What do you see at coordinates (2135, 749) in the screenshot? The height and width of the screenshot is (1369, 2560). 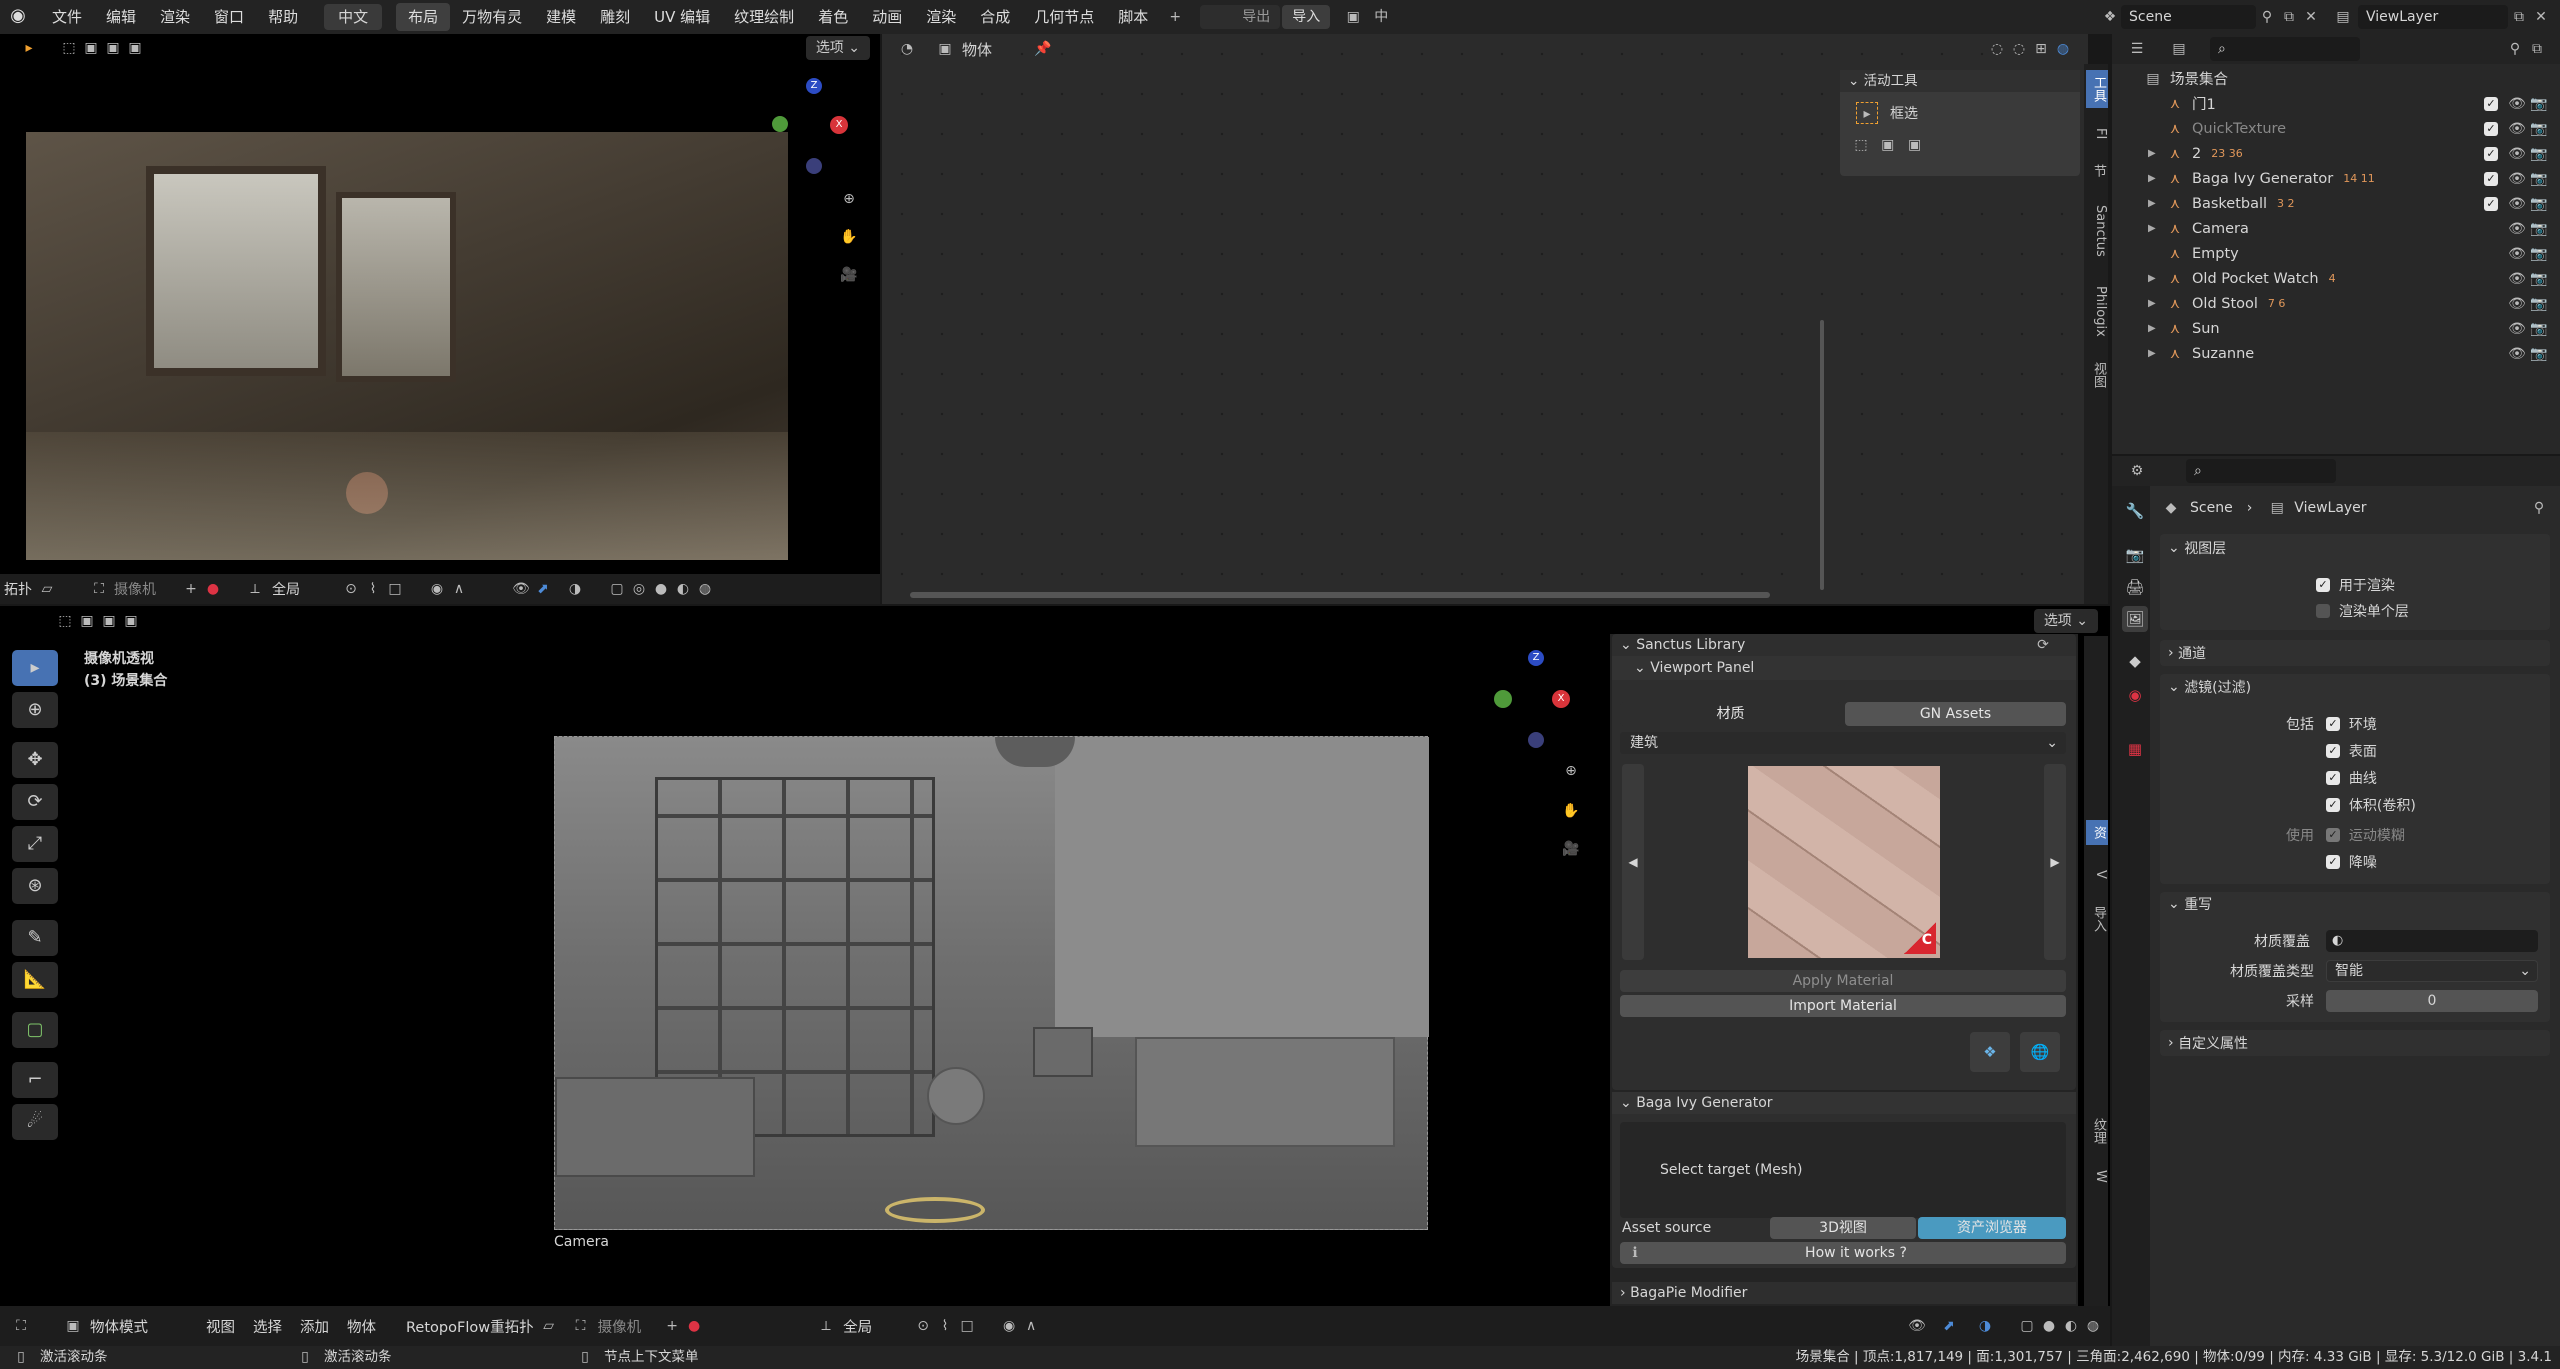 I see `texture-props-icon: ▦` at bounding box center [2135, 749].